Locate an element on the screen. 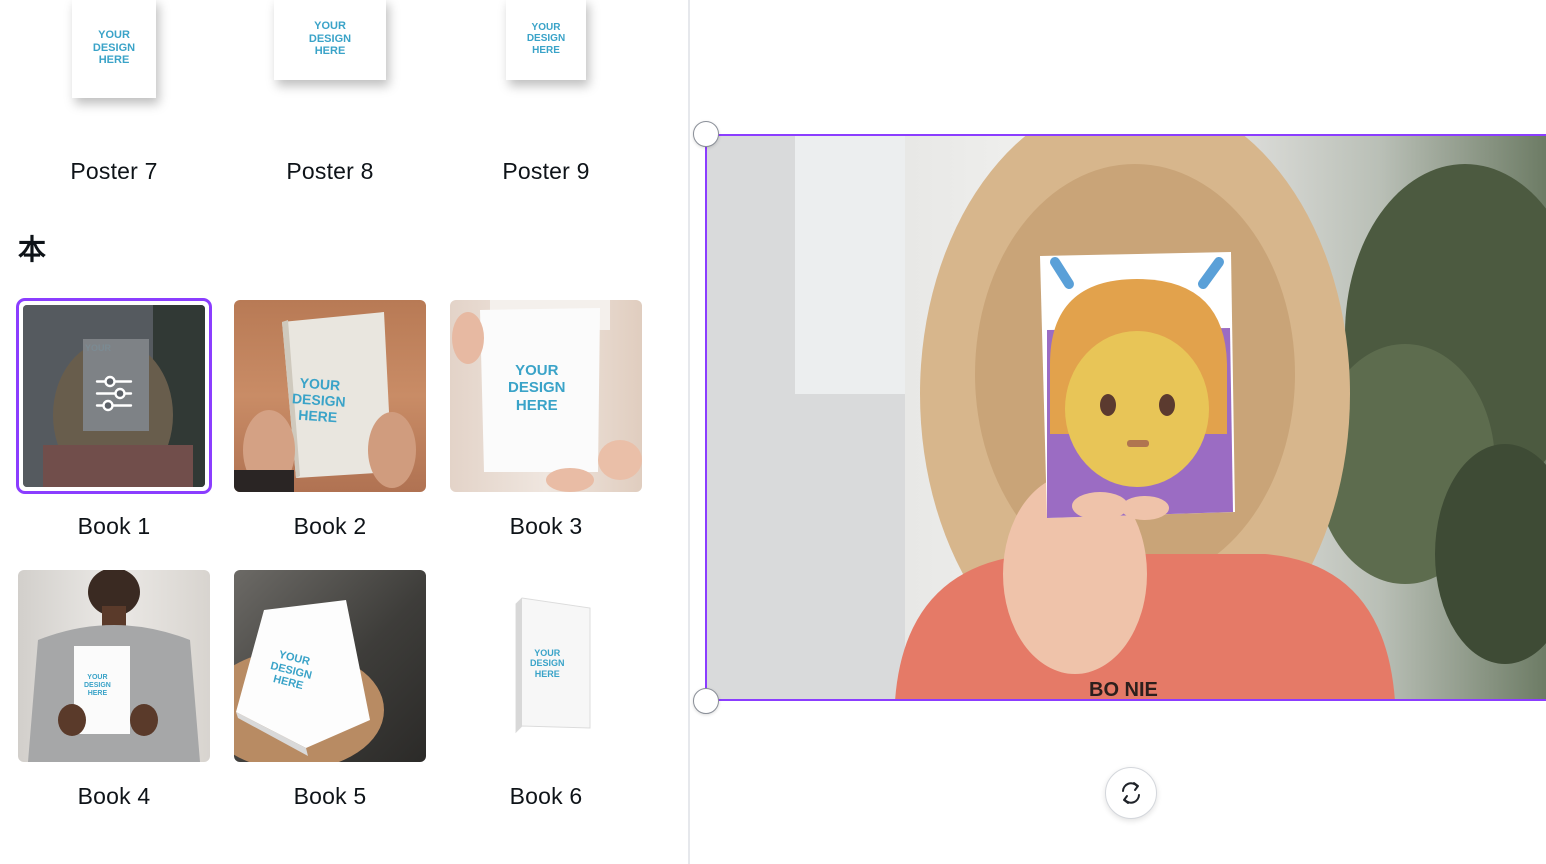  book-5-thumbnail: YOUR DESIGN HERE is located at coordinates (330, 666).